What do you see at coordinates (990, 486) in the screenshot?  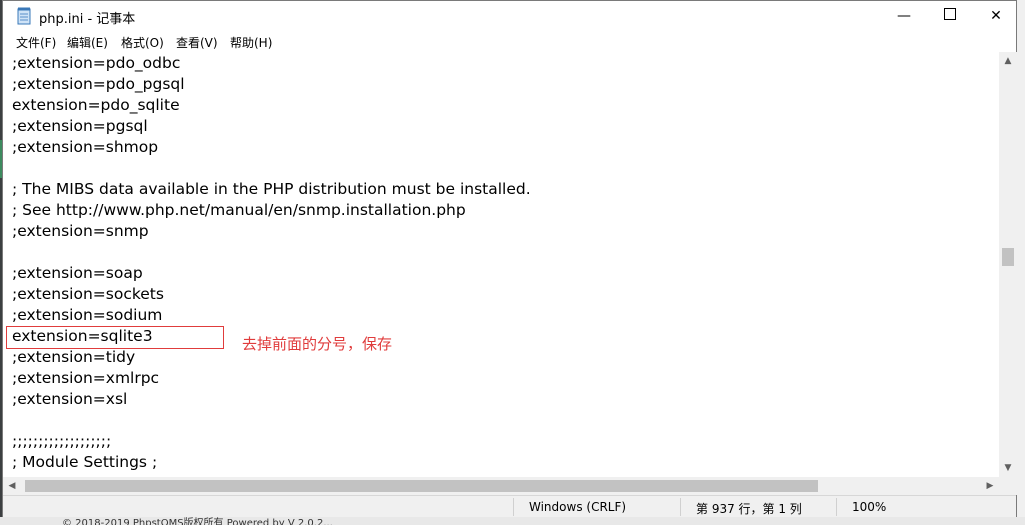 I see `chevron-right-icon: ▶` at bounding box center [990, 486].